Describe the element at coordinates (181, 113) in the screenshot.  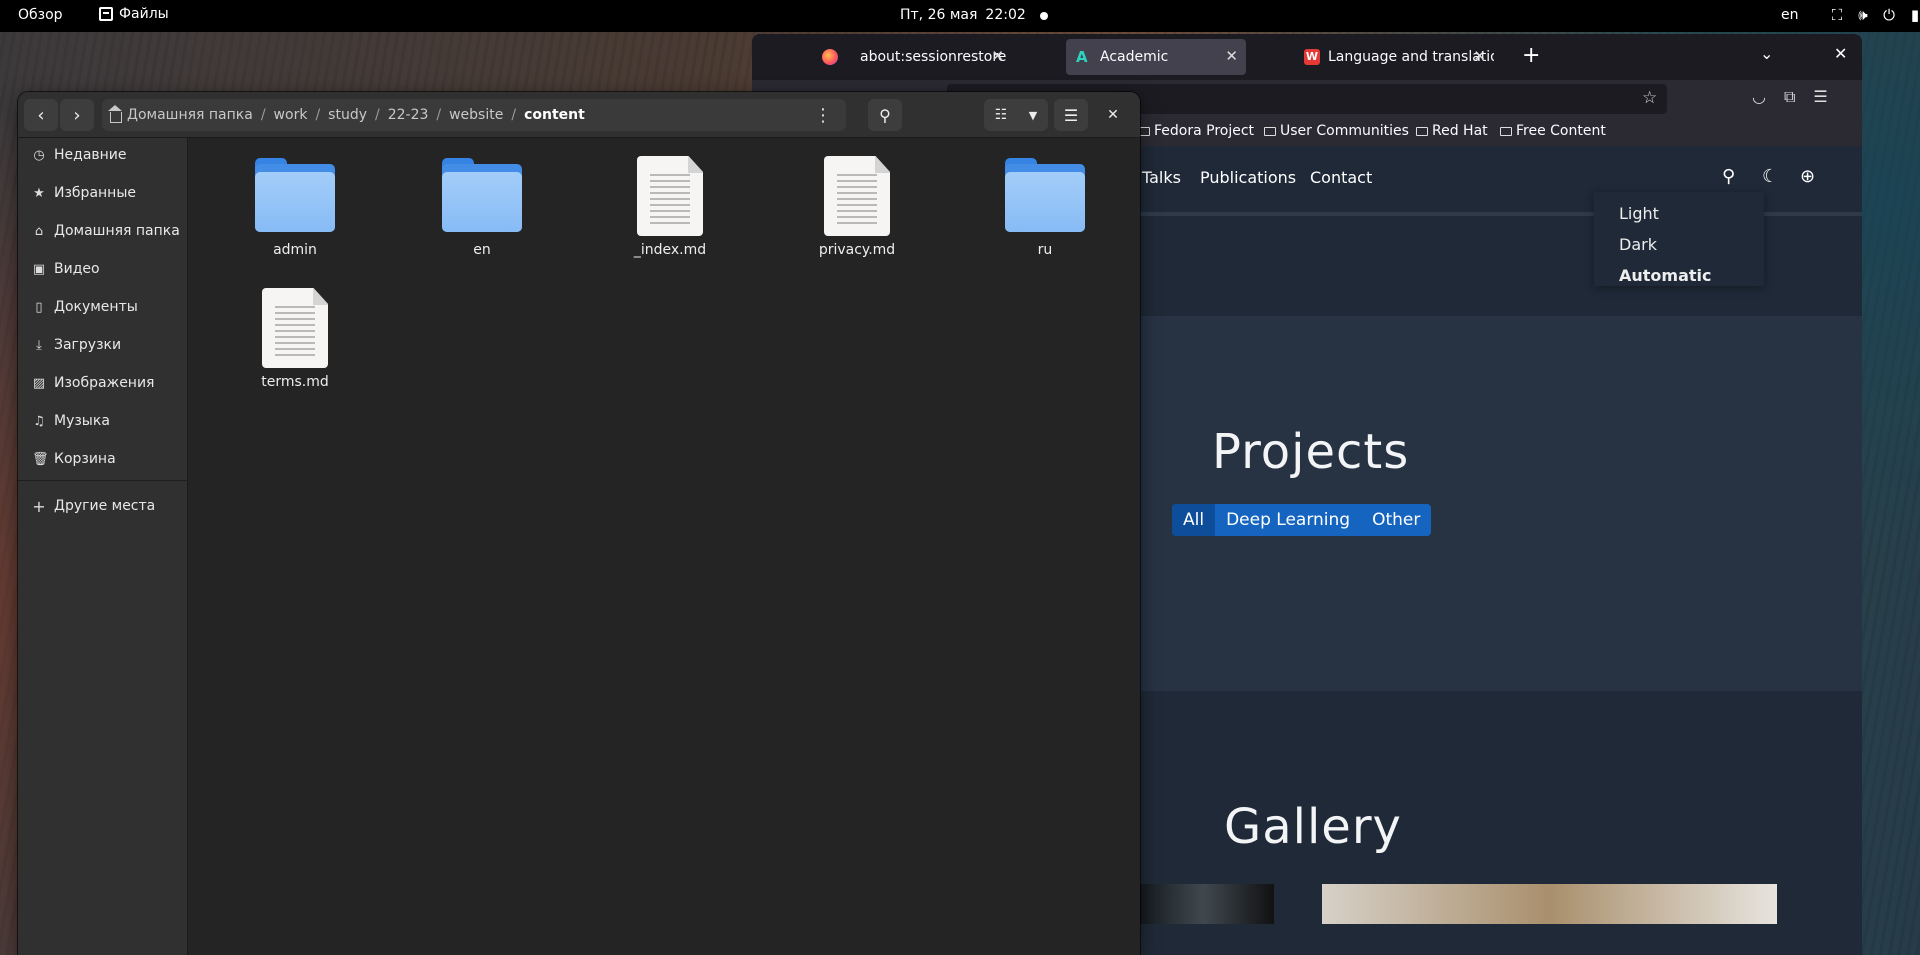
I see `breadcrumb-home: Домашняя папка` at that location.